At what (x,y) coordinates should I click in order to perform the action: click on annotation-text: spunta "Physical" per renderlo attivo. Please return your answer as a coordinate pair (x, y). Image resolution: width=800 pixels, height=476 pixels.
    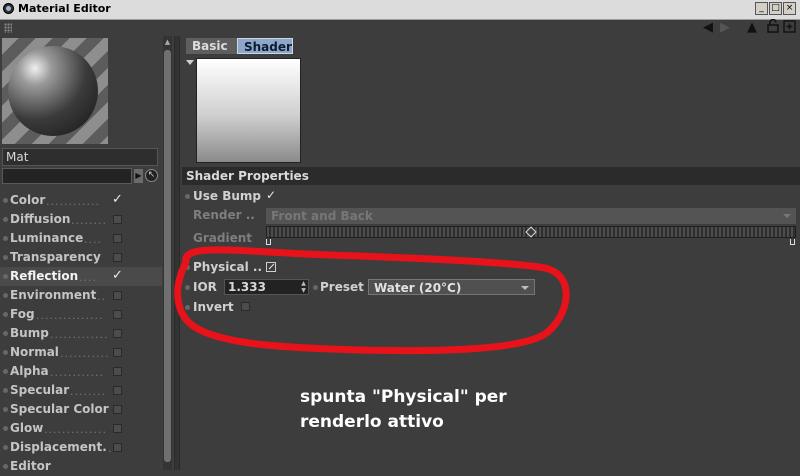
    Looking at the image, I should click on (403, 410).